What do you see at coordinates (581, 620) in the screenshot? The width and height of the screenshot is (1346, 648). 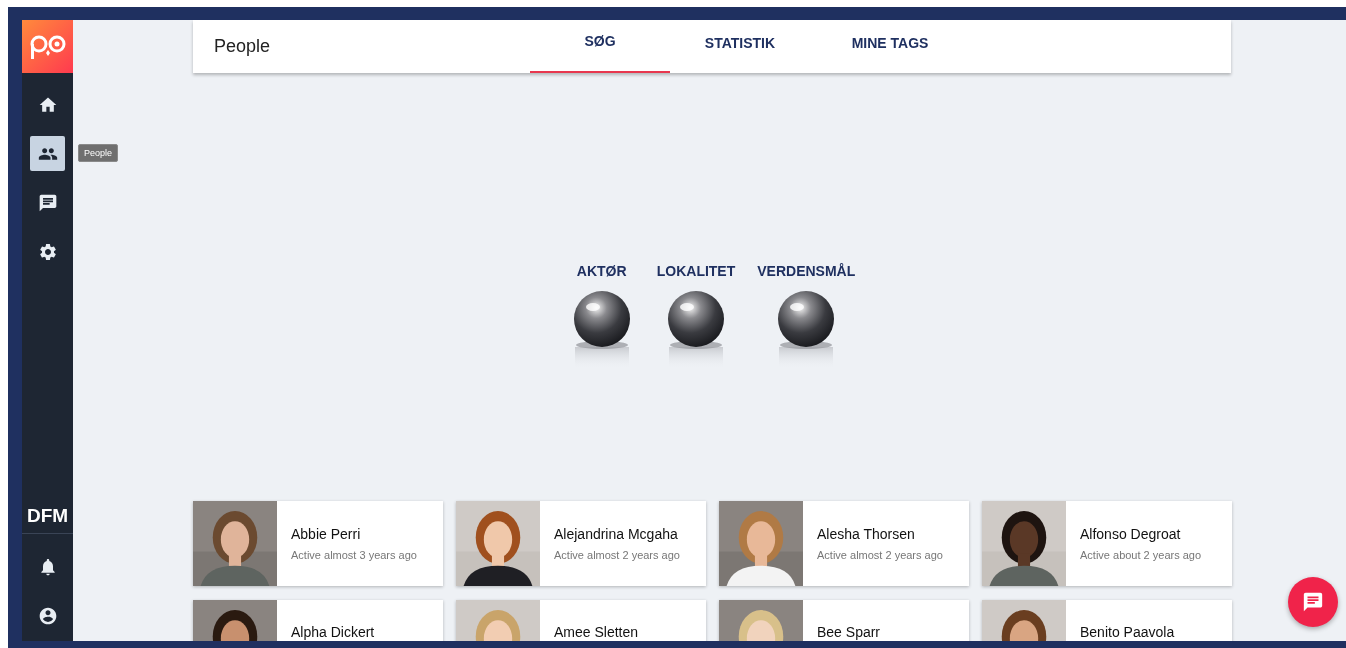 I see `person-card: Amee Sletten` at bounding box center [581, 620].